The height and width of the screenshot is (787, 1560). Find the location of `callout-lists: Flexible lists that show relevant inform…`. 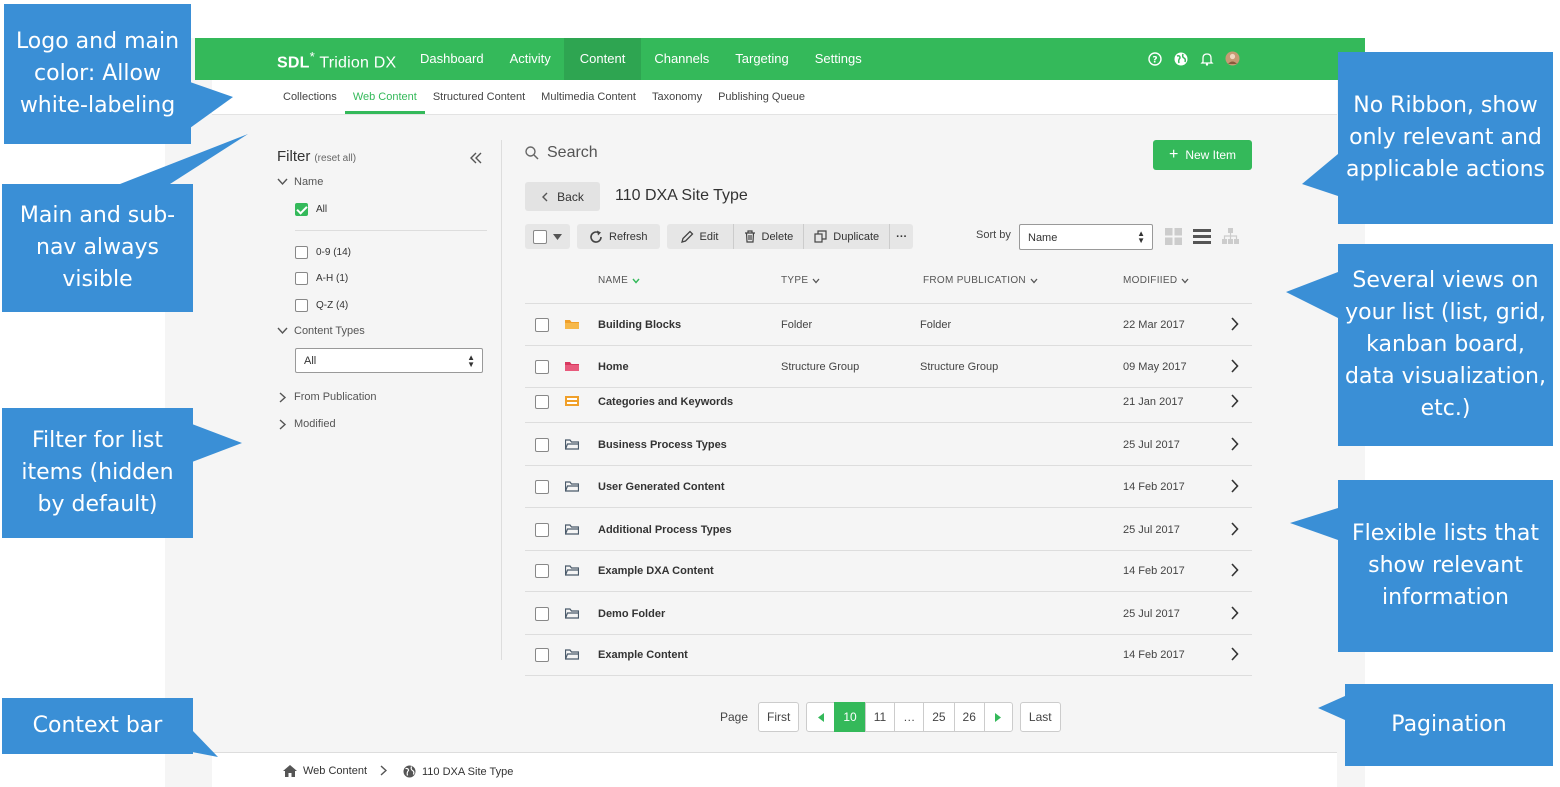

callout-lists: Flexible lists that show relevant inform… is located at coordinates (1445, 566).